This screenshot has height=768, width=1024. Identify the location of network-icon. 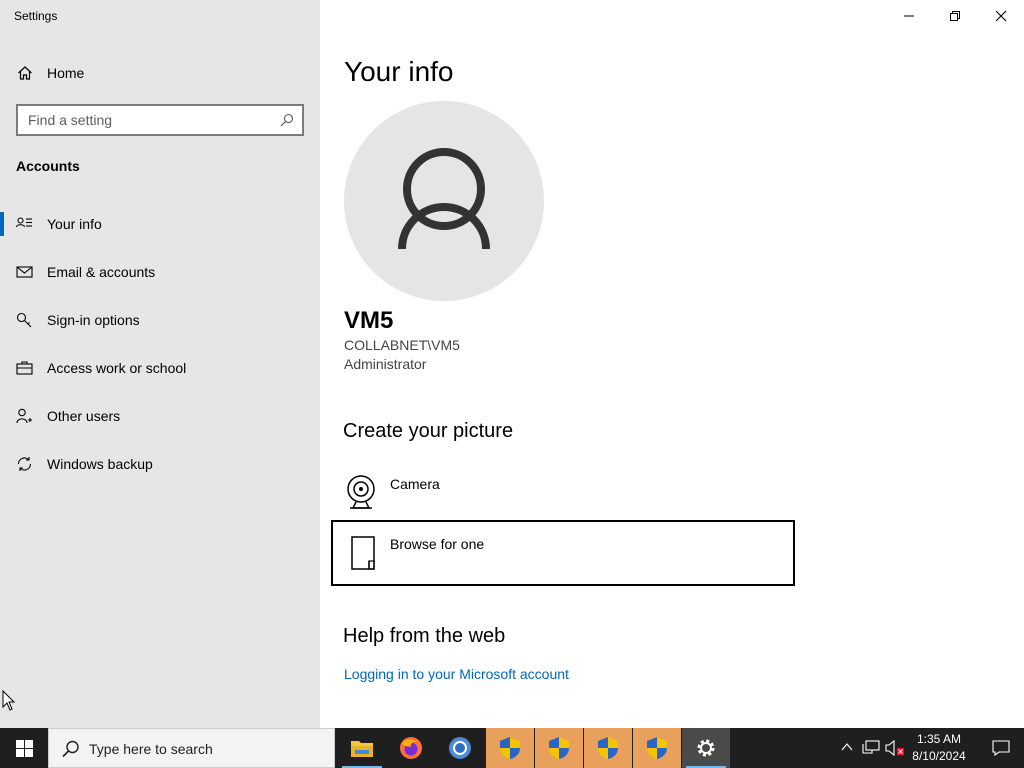
(871, 747).